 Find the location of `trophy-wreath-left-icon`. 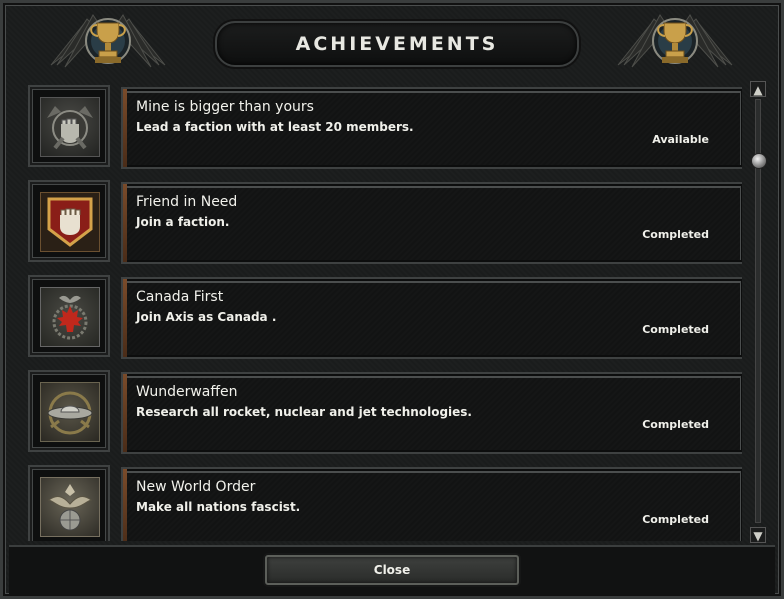

trophy-wreath-left-icon is located at coordinates (108, 41).